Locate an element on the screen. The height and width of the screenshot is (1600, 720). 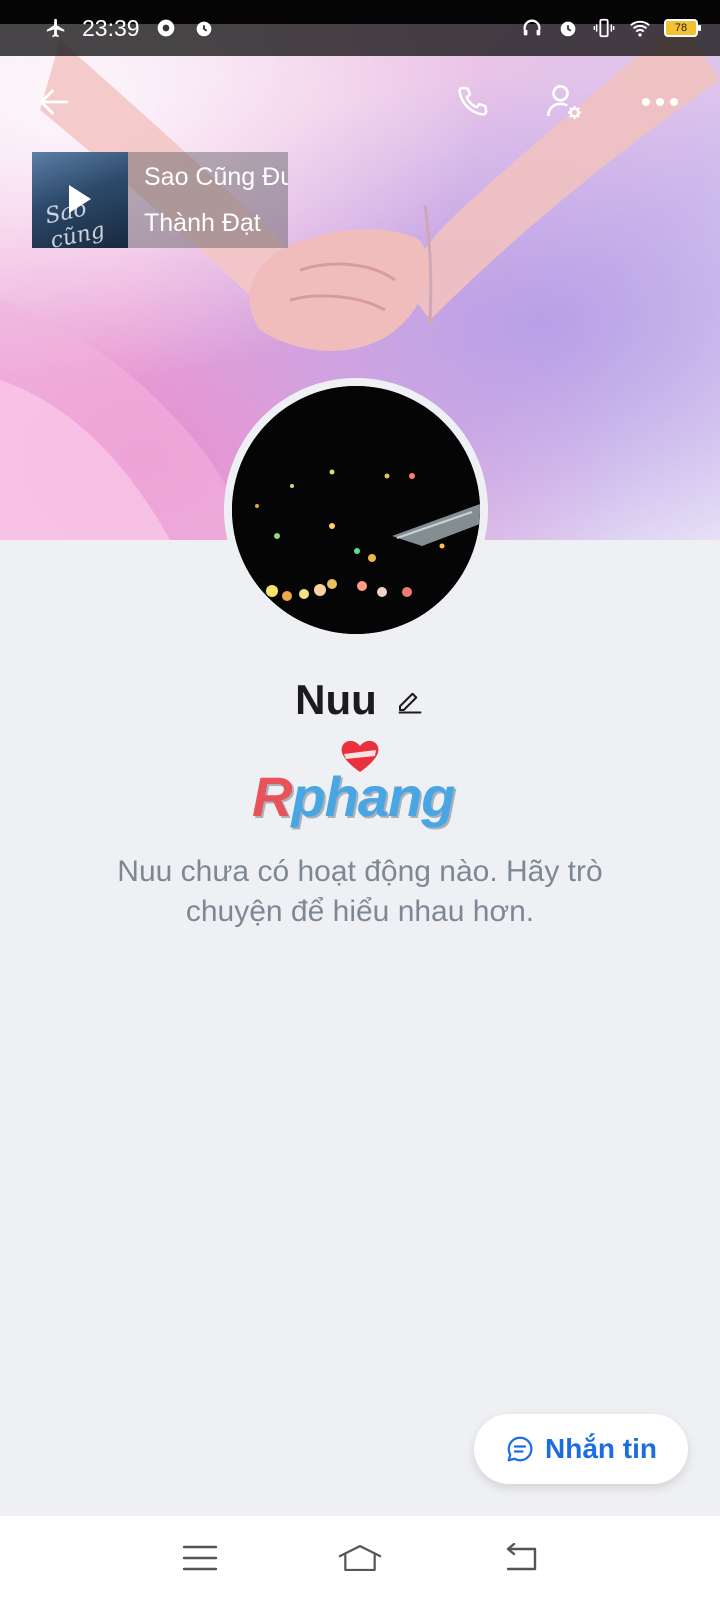
profile-name: Nuu is located at coordinates (336, 699).